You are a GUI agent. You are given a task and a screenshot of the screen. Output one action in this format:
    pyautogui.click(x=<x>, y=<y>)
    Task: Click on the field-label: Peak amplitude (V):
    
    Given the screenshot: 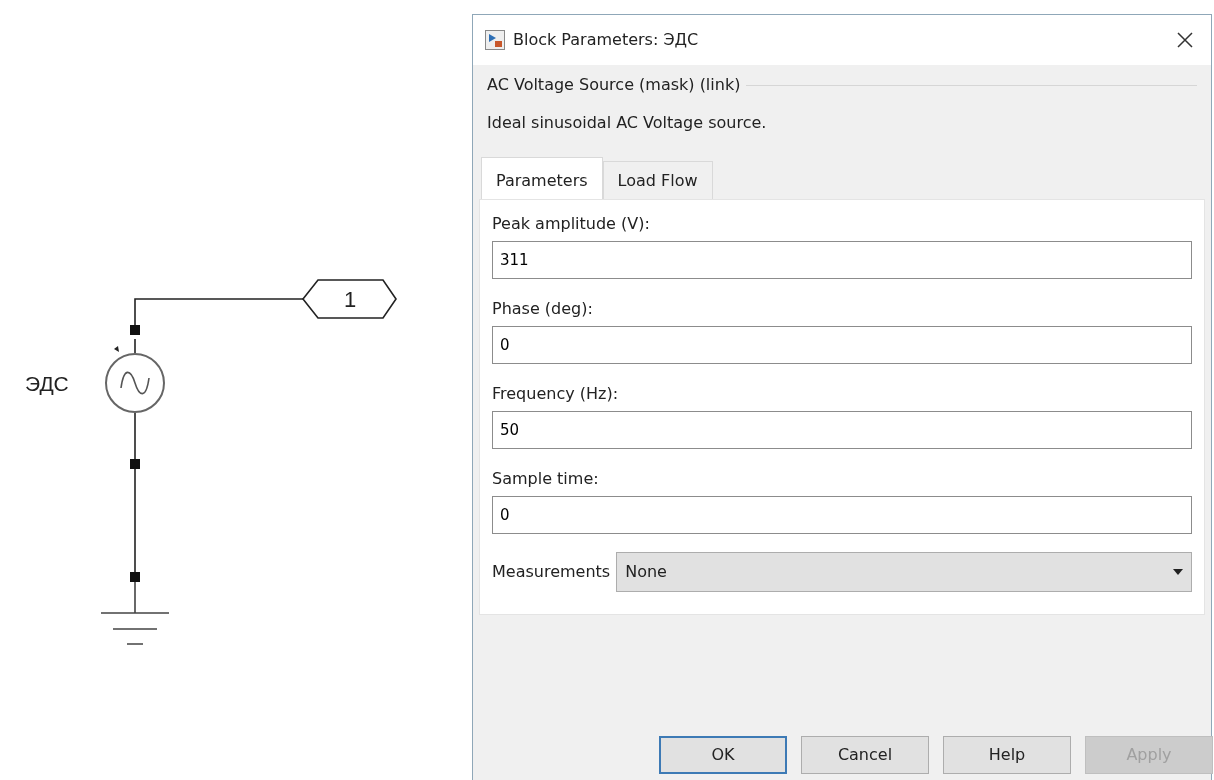 What is the action you would take?
    pyautogui.click(x=571, y=224)
    